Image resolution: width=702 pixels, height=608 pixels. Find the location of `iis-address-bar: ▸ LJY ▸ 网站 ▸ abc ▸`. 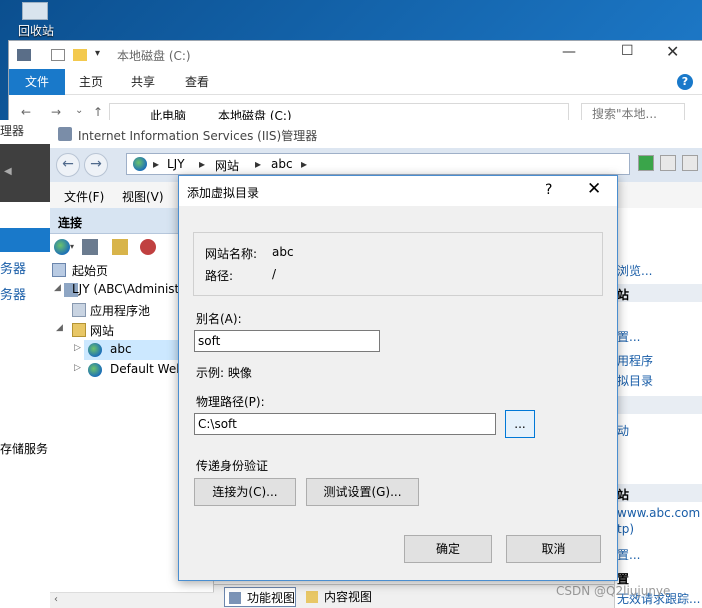

iis-address-bar: ▸ LJY ▸ 网站 ▸ abc ▸ is located at coordinates (378, 164).